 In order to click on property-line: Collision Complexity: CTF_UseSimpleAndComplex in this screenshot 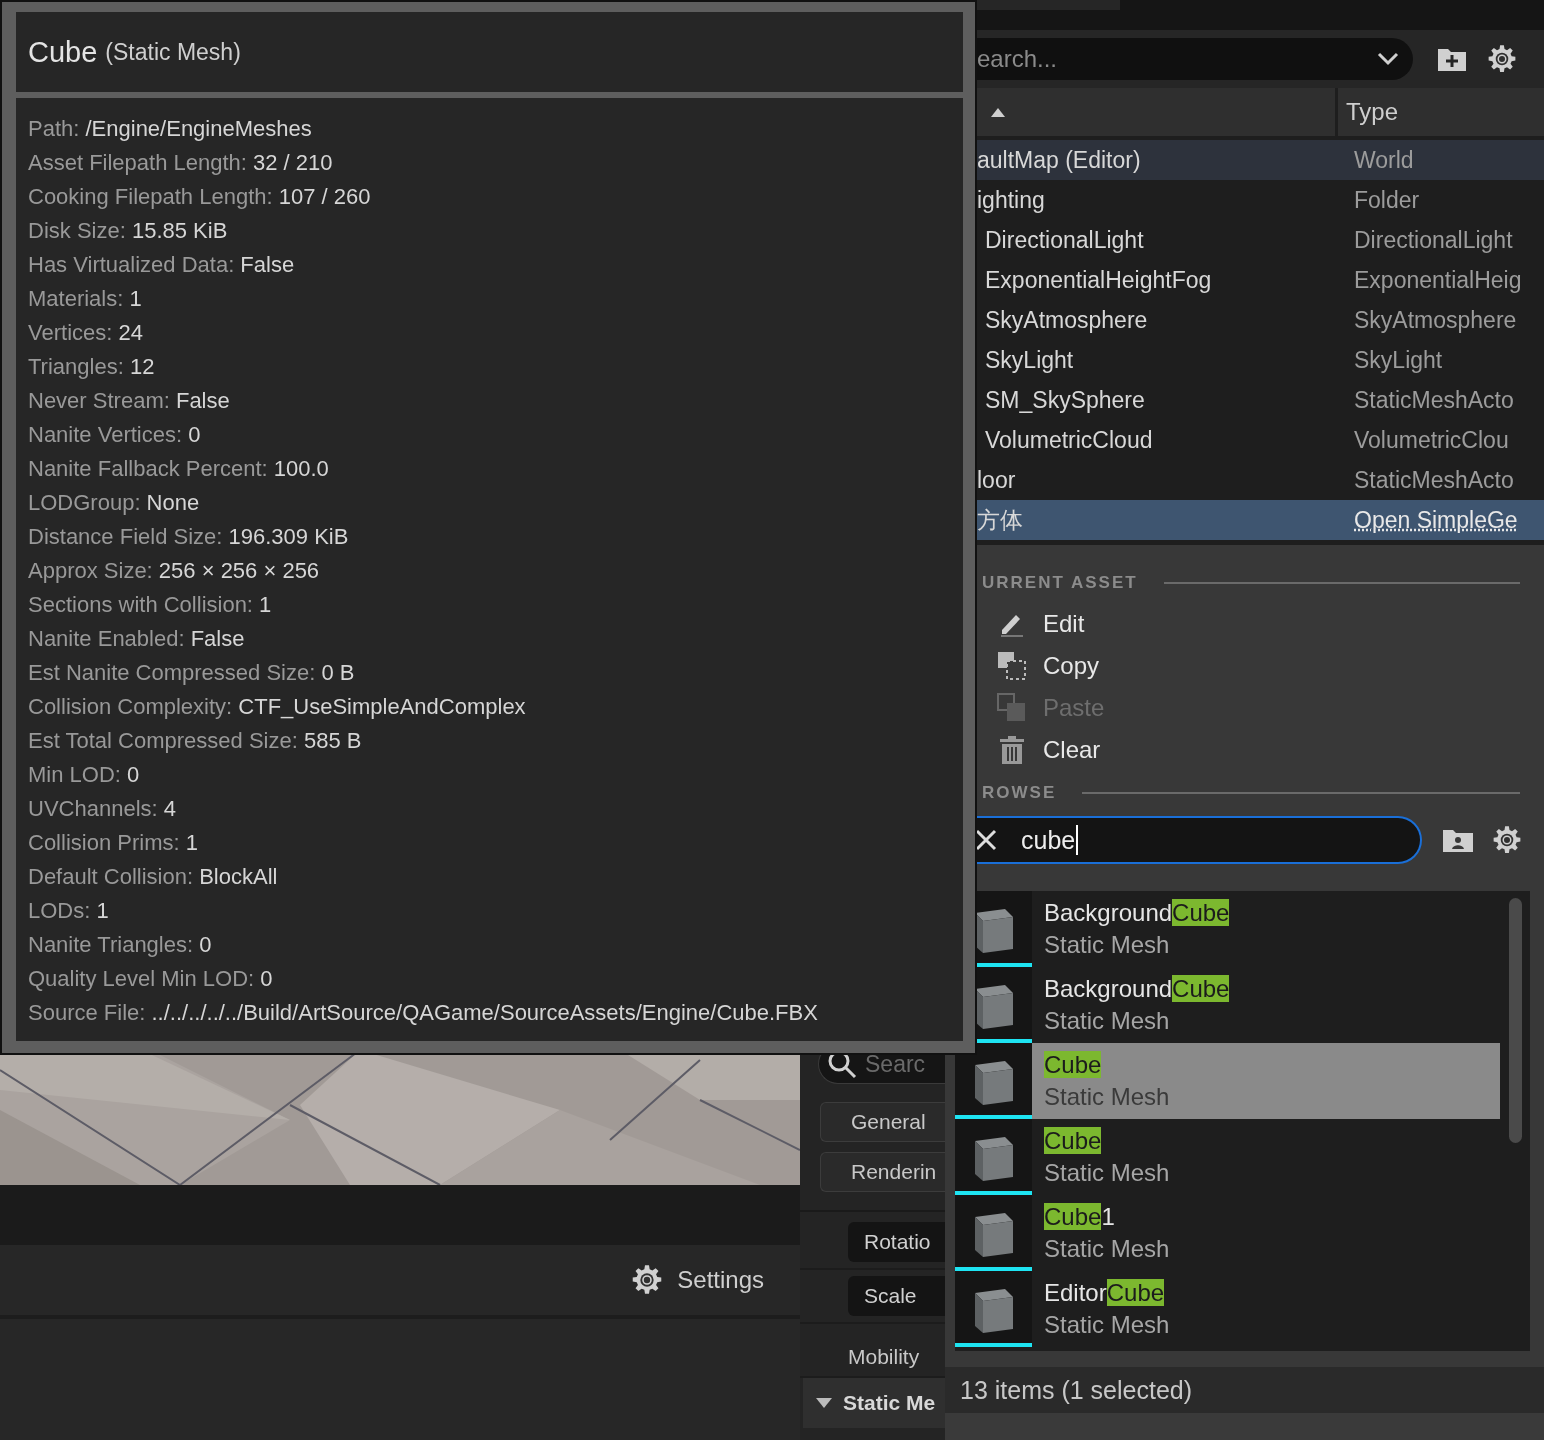, I will do `click(277, 707)`.